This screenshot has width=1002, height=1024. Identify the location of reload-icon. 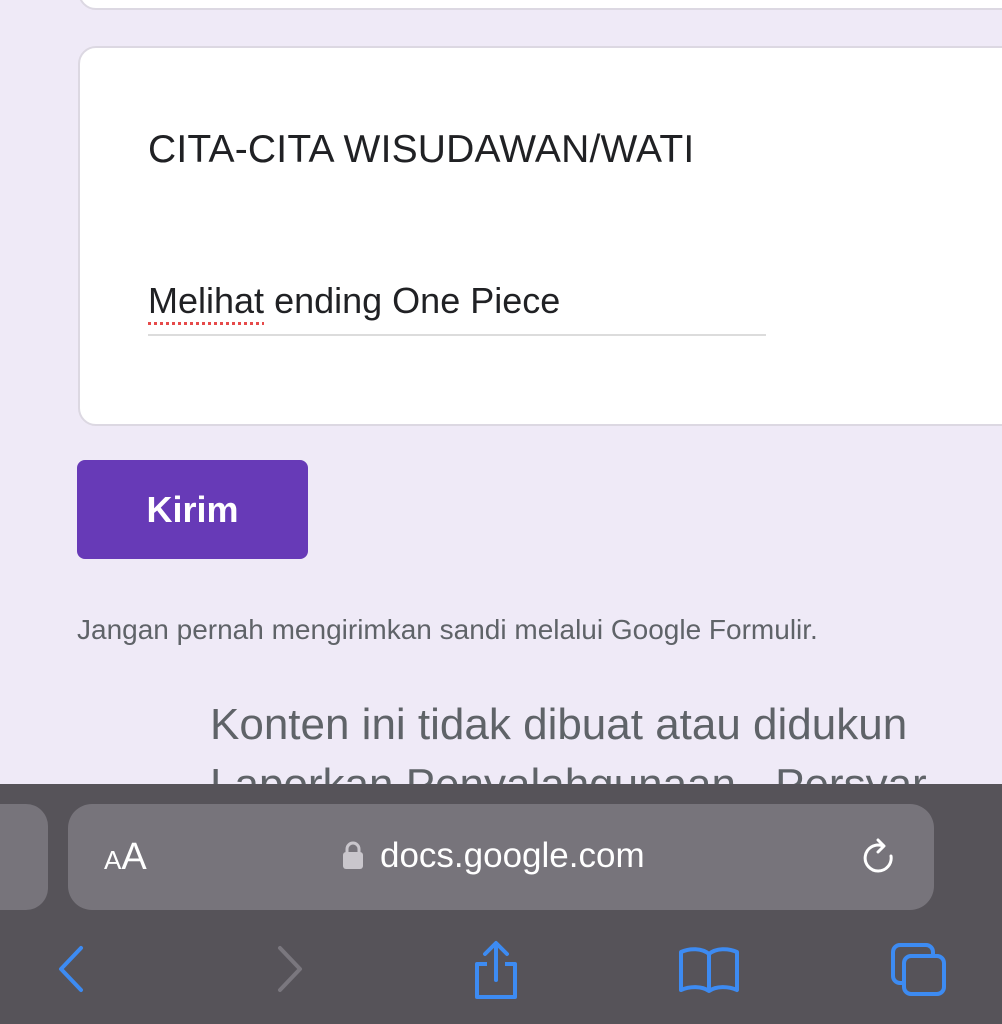
(879, 858).